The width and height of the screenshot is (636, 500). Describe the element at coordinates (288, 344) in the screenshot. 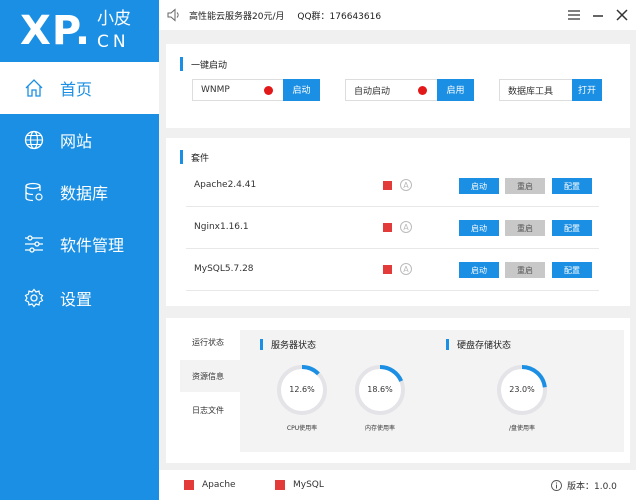

I see `server-status-title: 服务器状态` at that location.